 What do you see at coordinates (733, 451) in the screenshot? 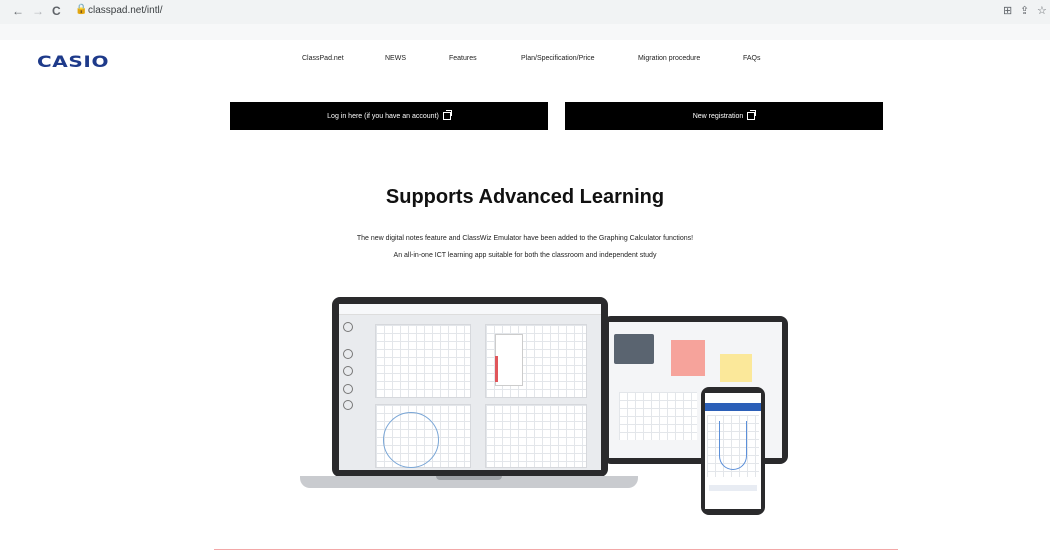
I see `phone-screen` at bounding box center [733, 451].